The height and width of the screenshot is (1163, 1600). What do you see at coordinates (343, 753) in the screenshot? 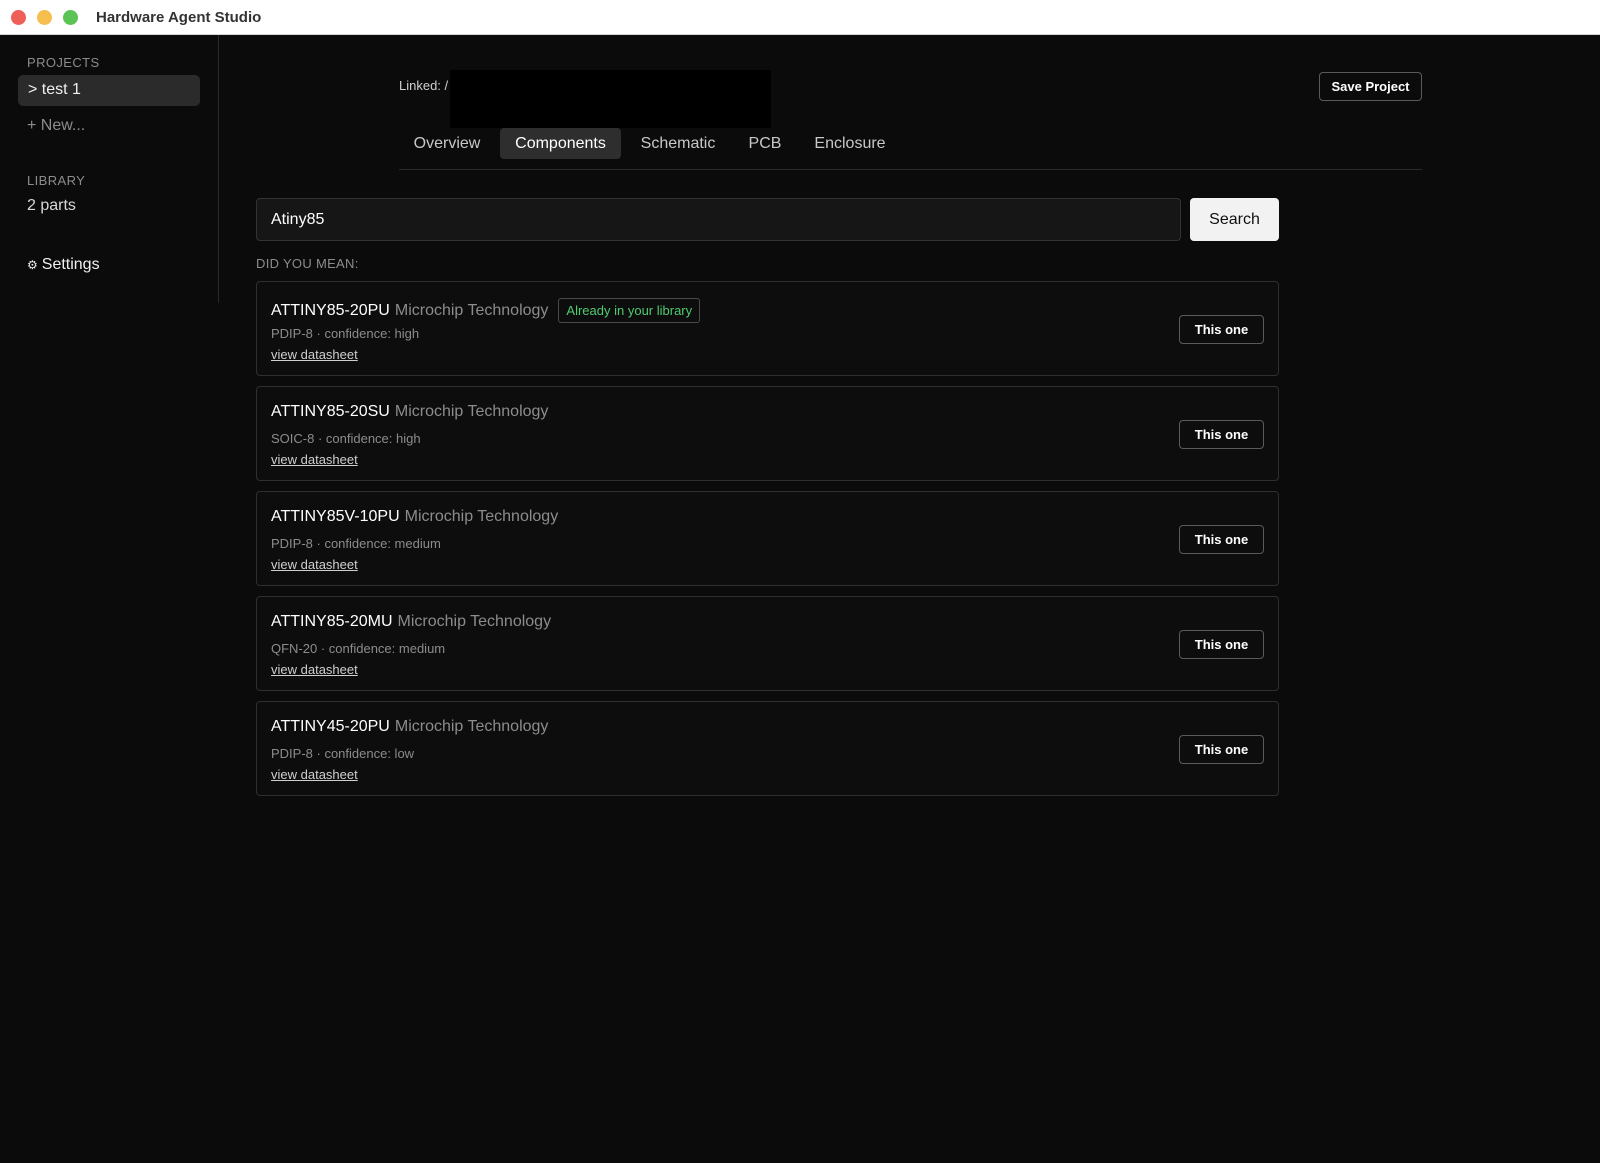
I see `part-meta: PDIP-8 · confidence: low` at bounding box center [343, 753].